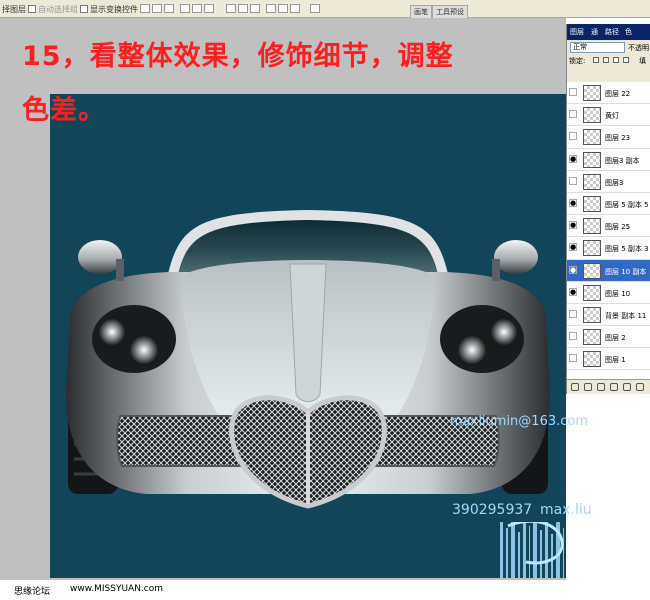 The width and height of the screenshot is (650, 600). I want to click on layer-row: 背景 副本 11, so click(608, 315).